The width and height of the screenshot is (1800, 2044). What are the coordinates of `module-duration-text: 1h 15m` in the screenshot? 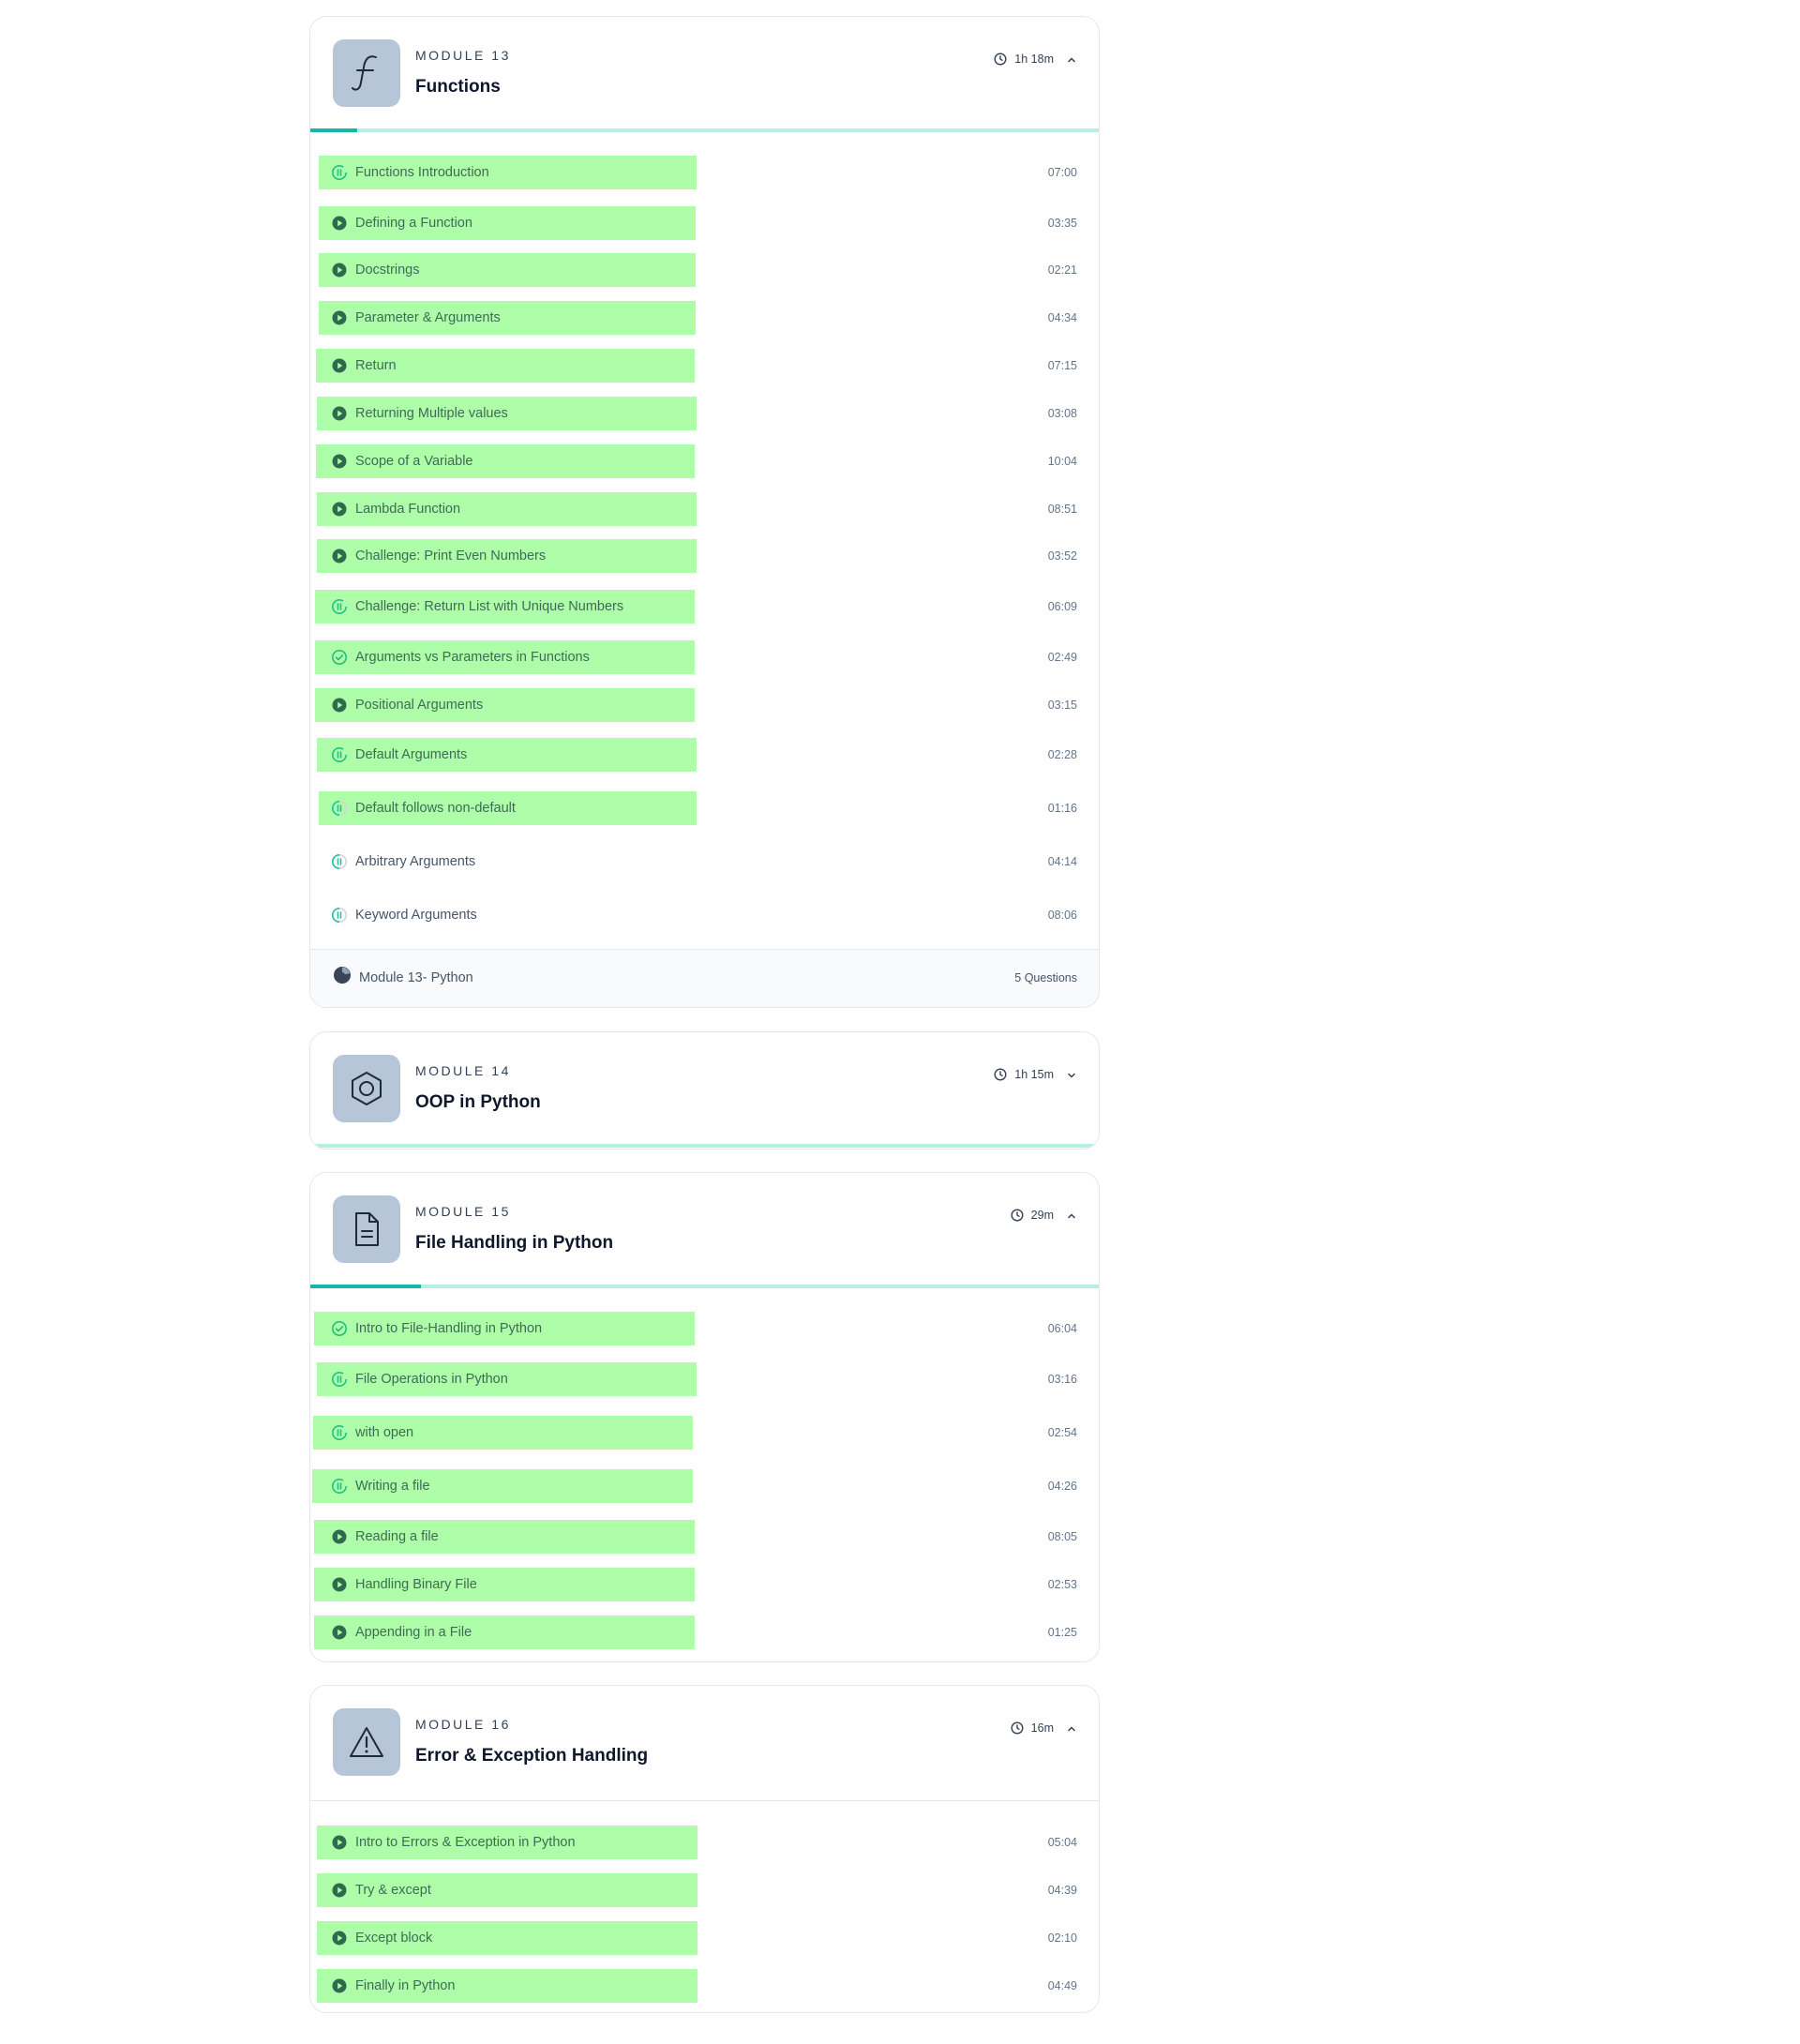 It's located at (1034, 1074).